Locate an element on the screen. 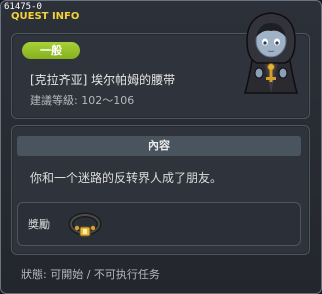 This screenshot has height=294, width=322. category-badge: 一般 is located at coordinates (51, 50).